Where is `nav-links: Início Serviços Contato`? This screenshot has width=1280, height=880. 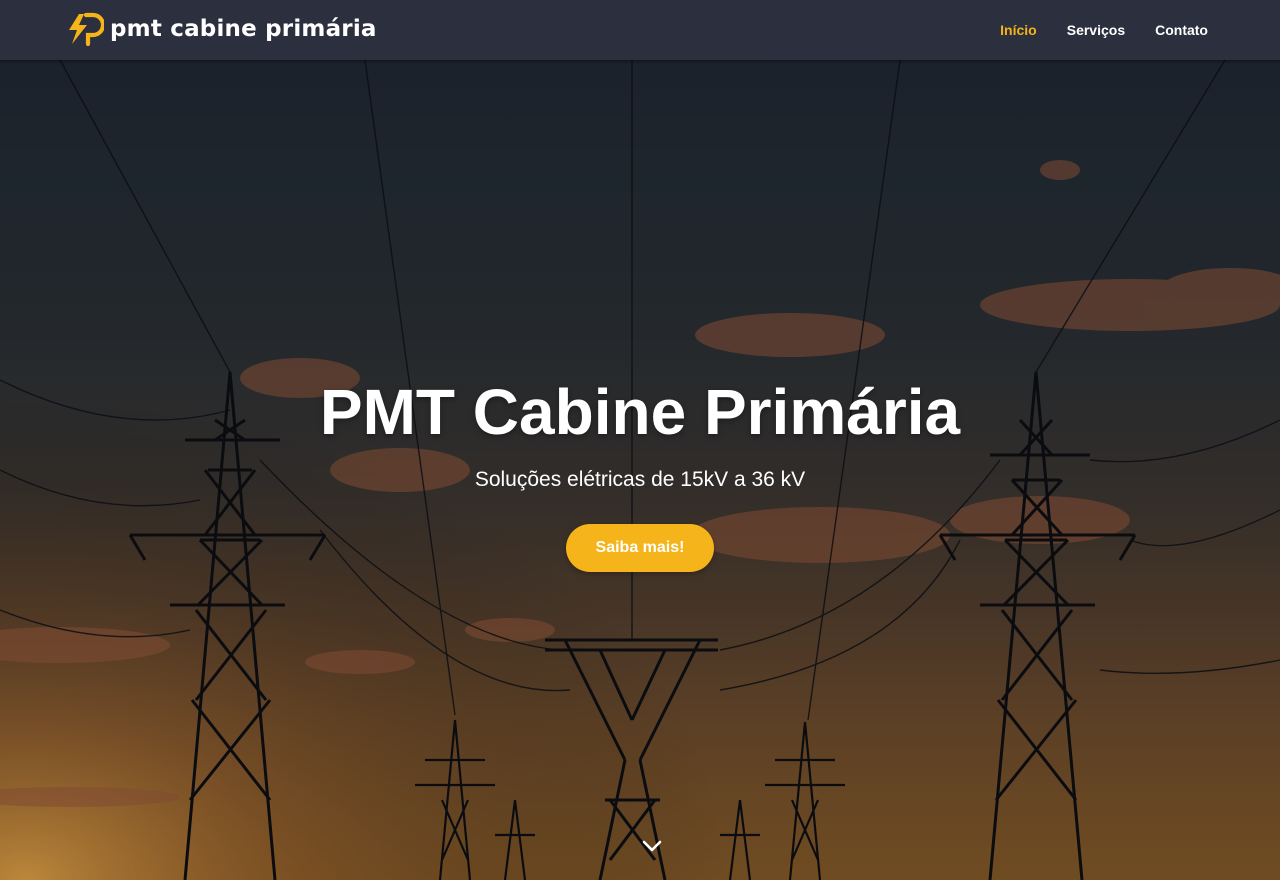 nav-links: Início Serviços Contato is located at coordinates (1104, 30).